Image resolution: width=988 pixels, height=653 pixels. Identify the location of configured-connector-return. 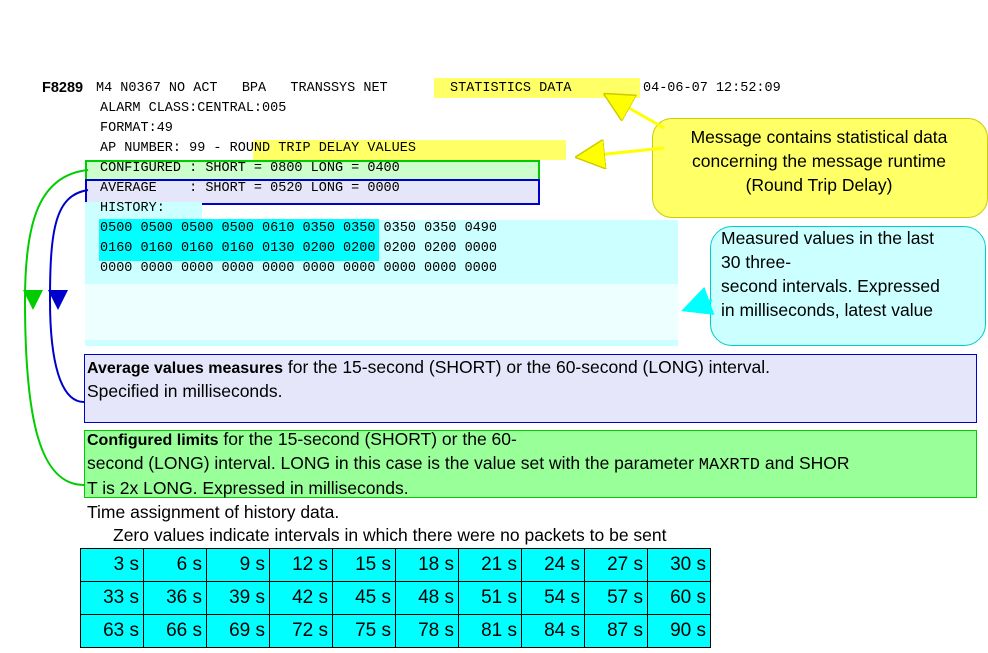
(54, 392).